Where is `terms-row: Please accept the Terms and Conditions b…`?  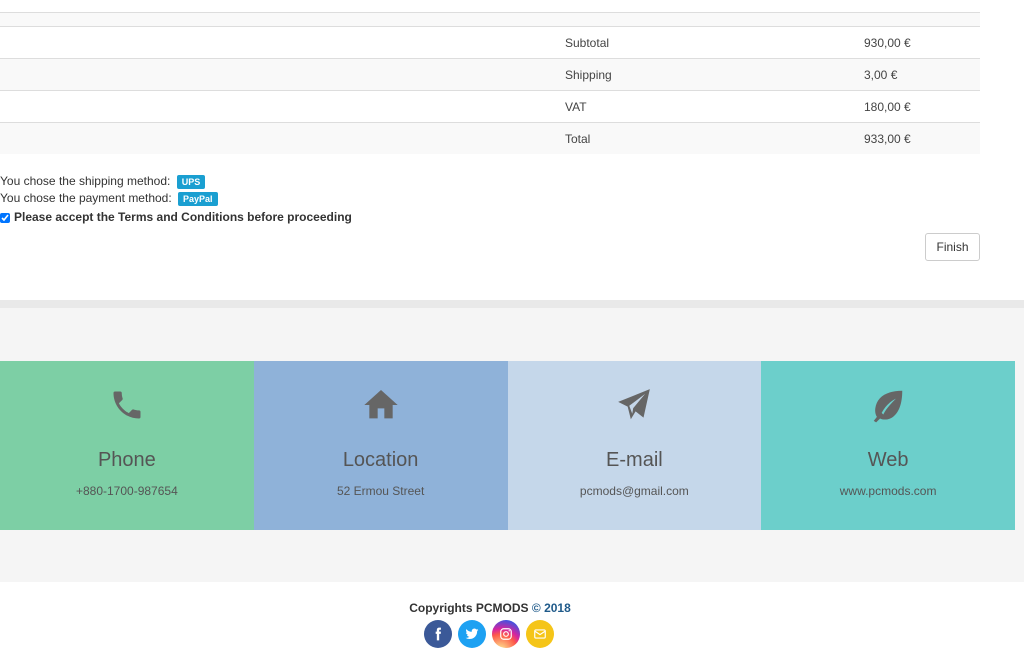 terms-row: Please accept the Terms and Conditions b… is located at coordinates (176, 217).